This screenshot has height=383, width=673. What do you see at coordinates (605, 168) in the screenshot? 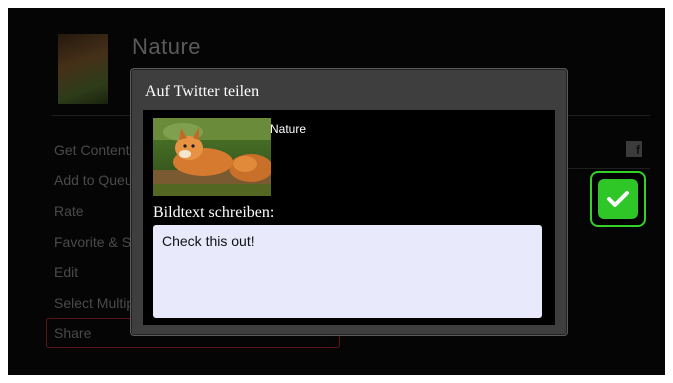
I see `background-divider` at bounding box center [605, 168].